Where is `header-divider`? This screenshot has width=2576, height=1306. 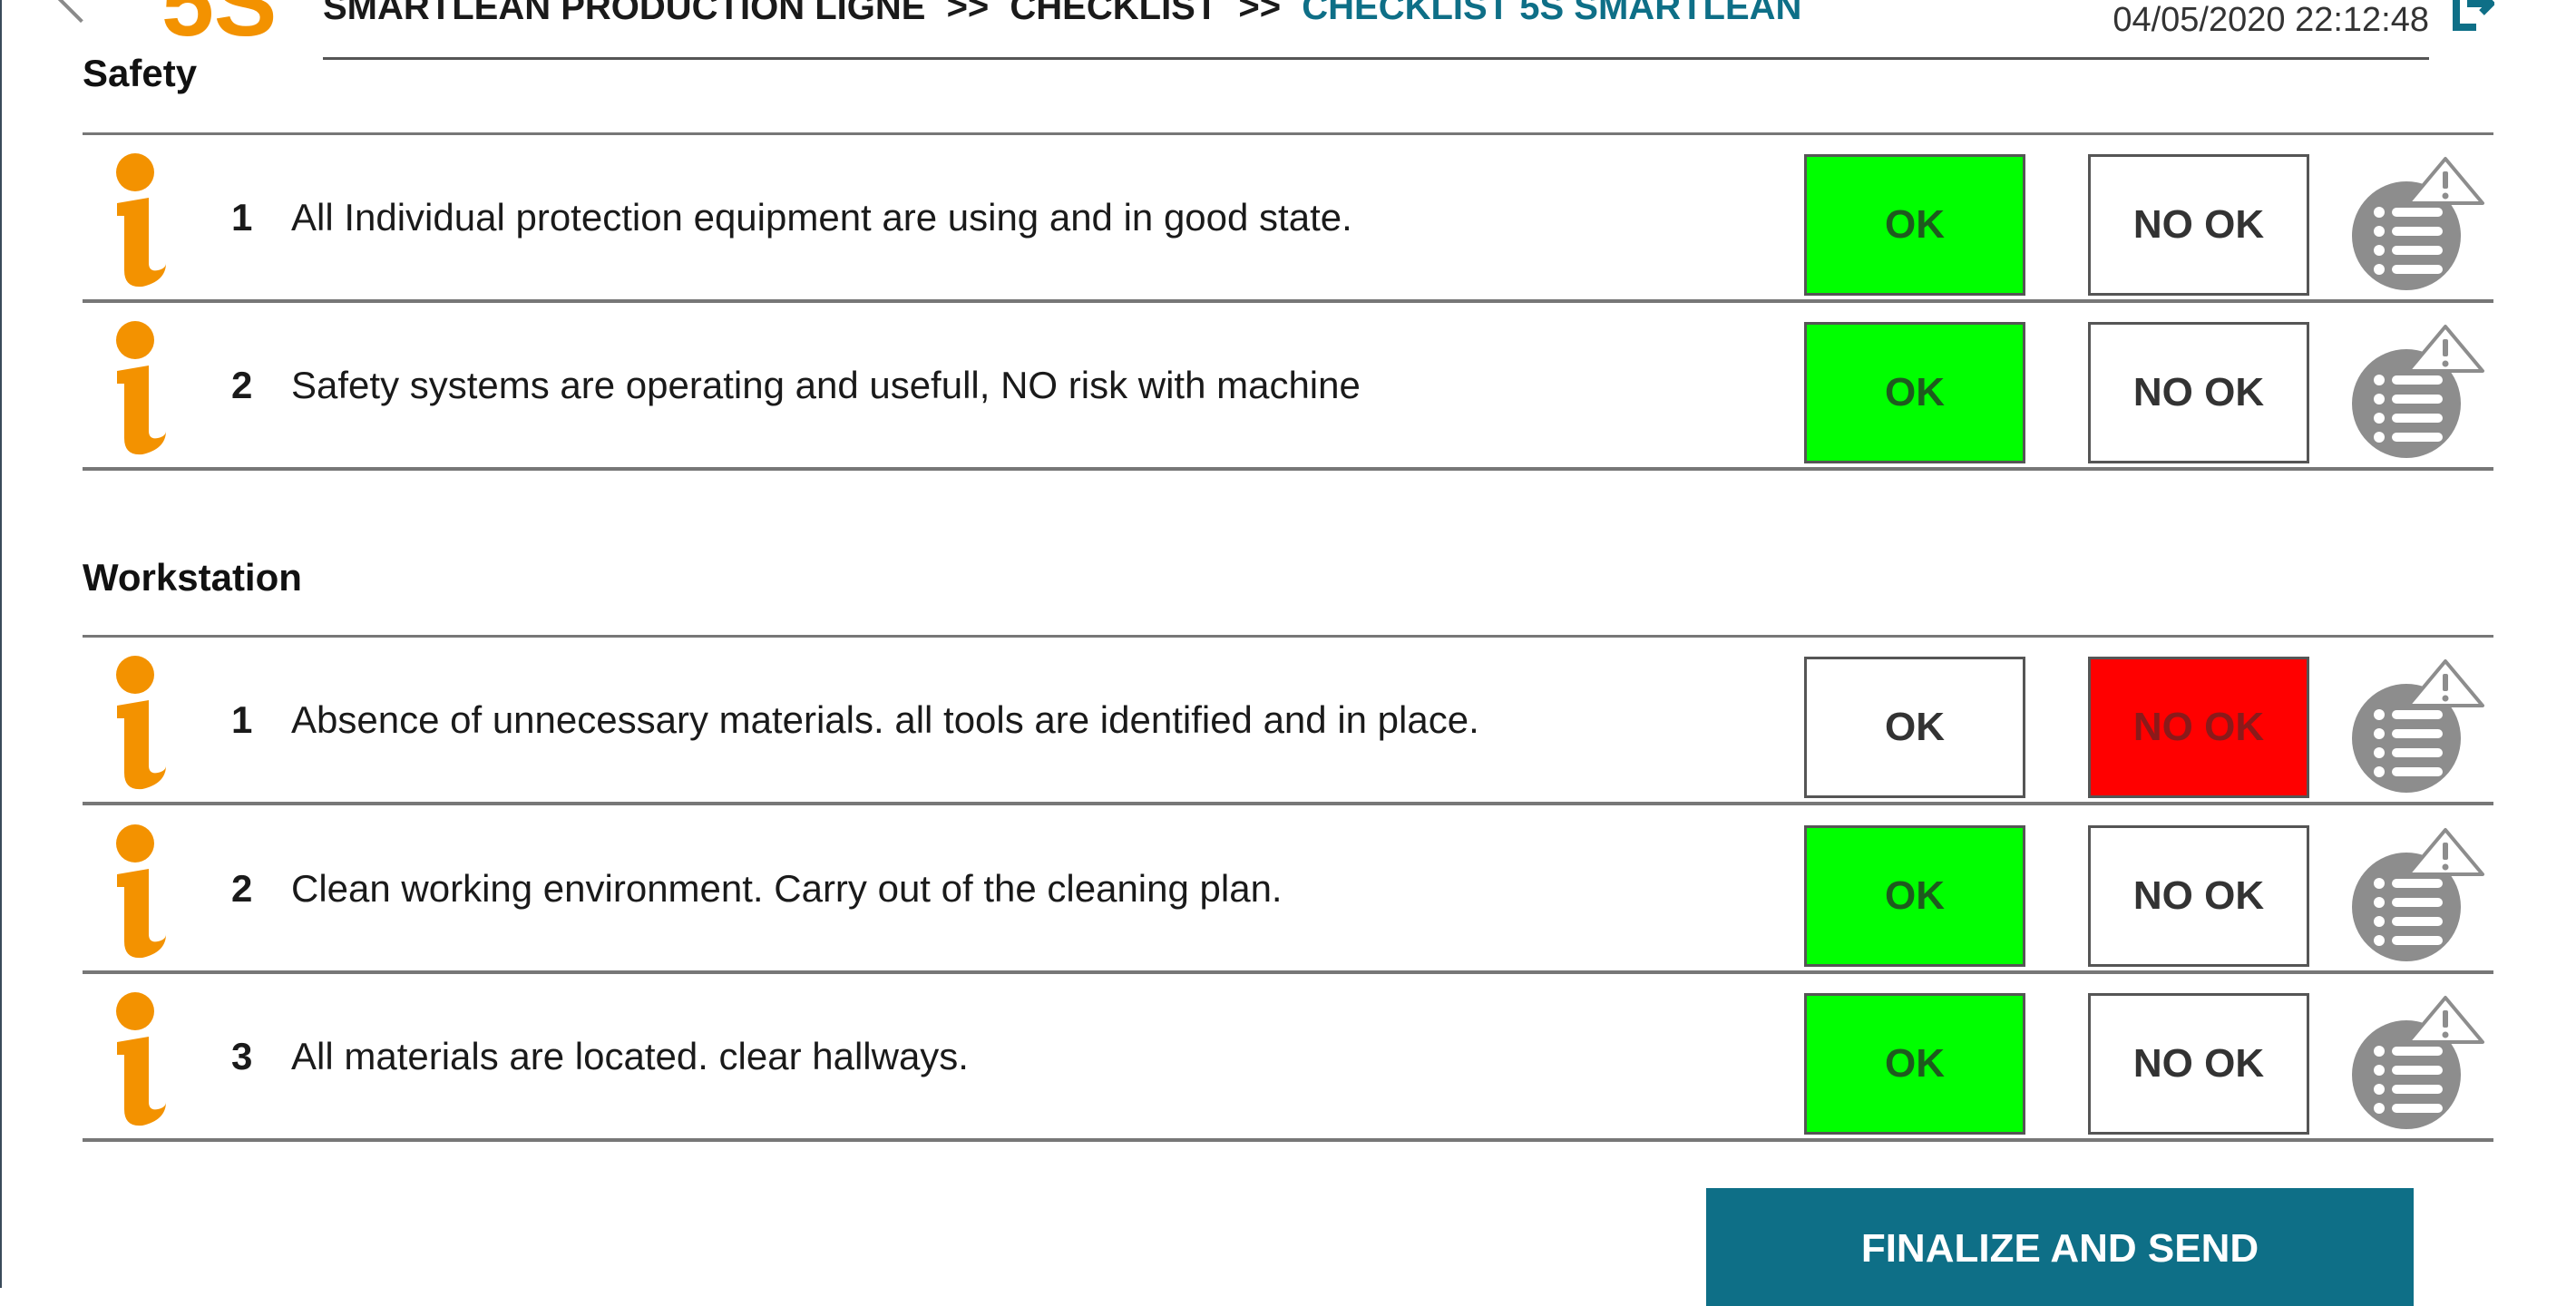 header-divider is located at coordinates (1376, 58).